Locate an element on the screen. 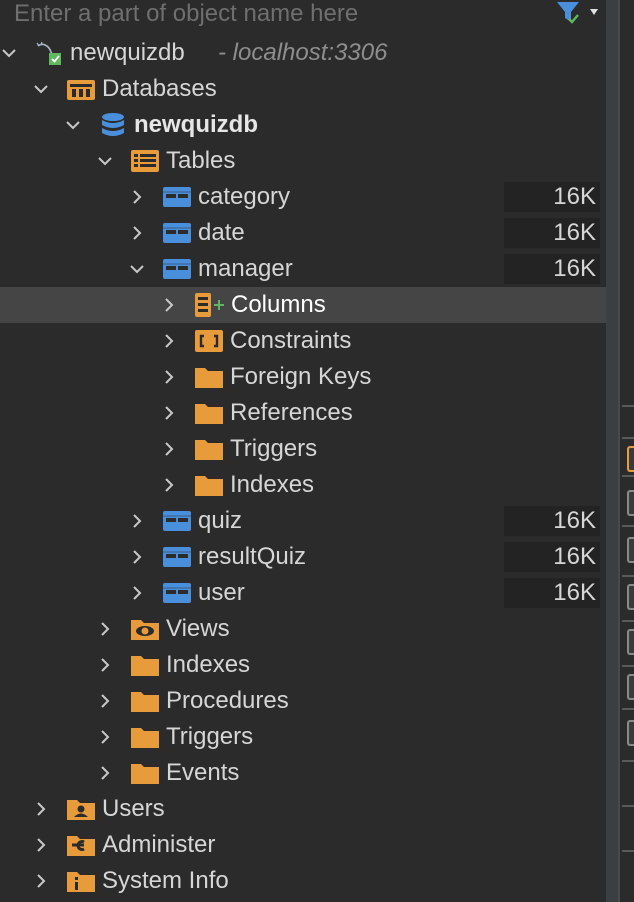  tree-item-label: Events is located at coordinates (203, 772).